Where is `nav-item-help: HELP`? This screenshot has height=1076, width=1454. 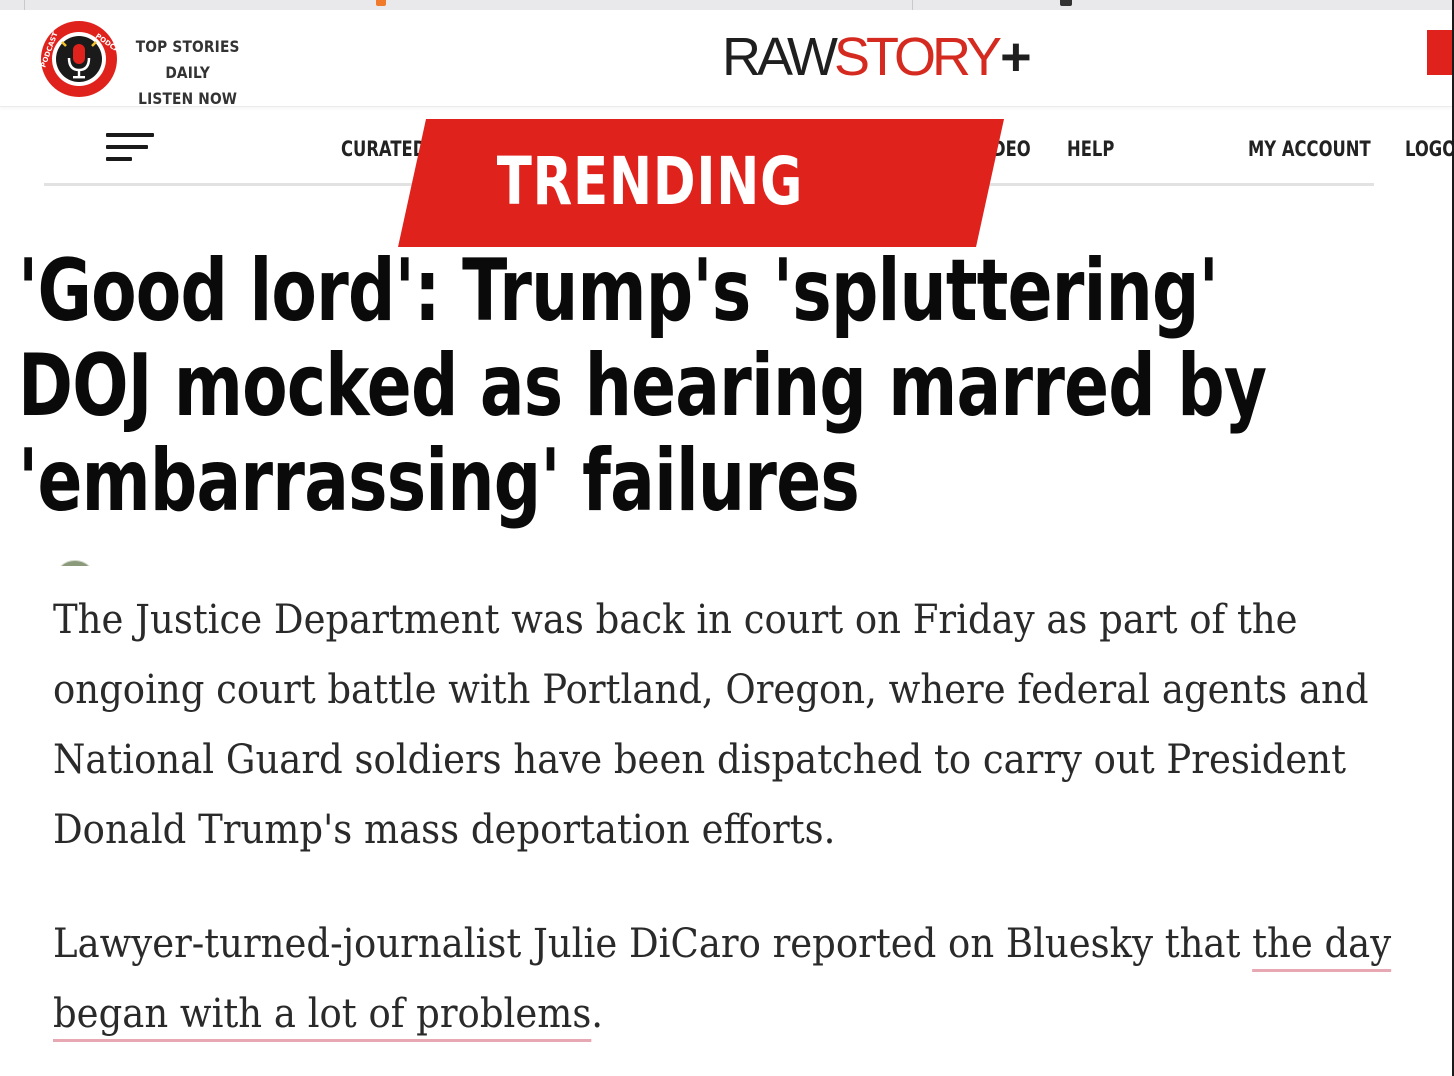 nav-item-help: HELP is located at coordinates (1090, 149).